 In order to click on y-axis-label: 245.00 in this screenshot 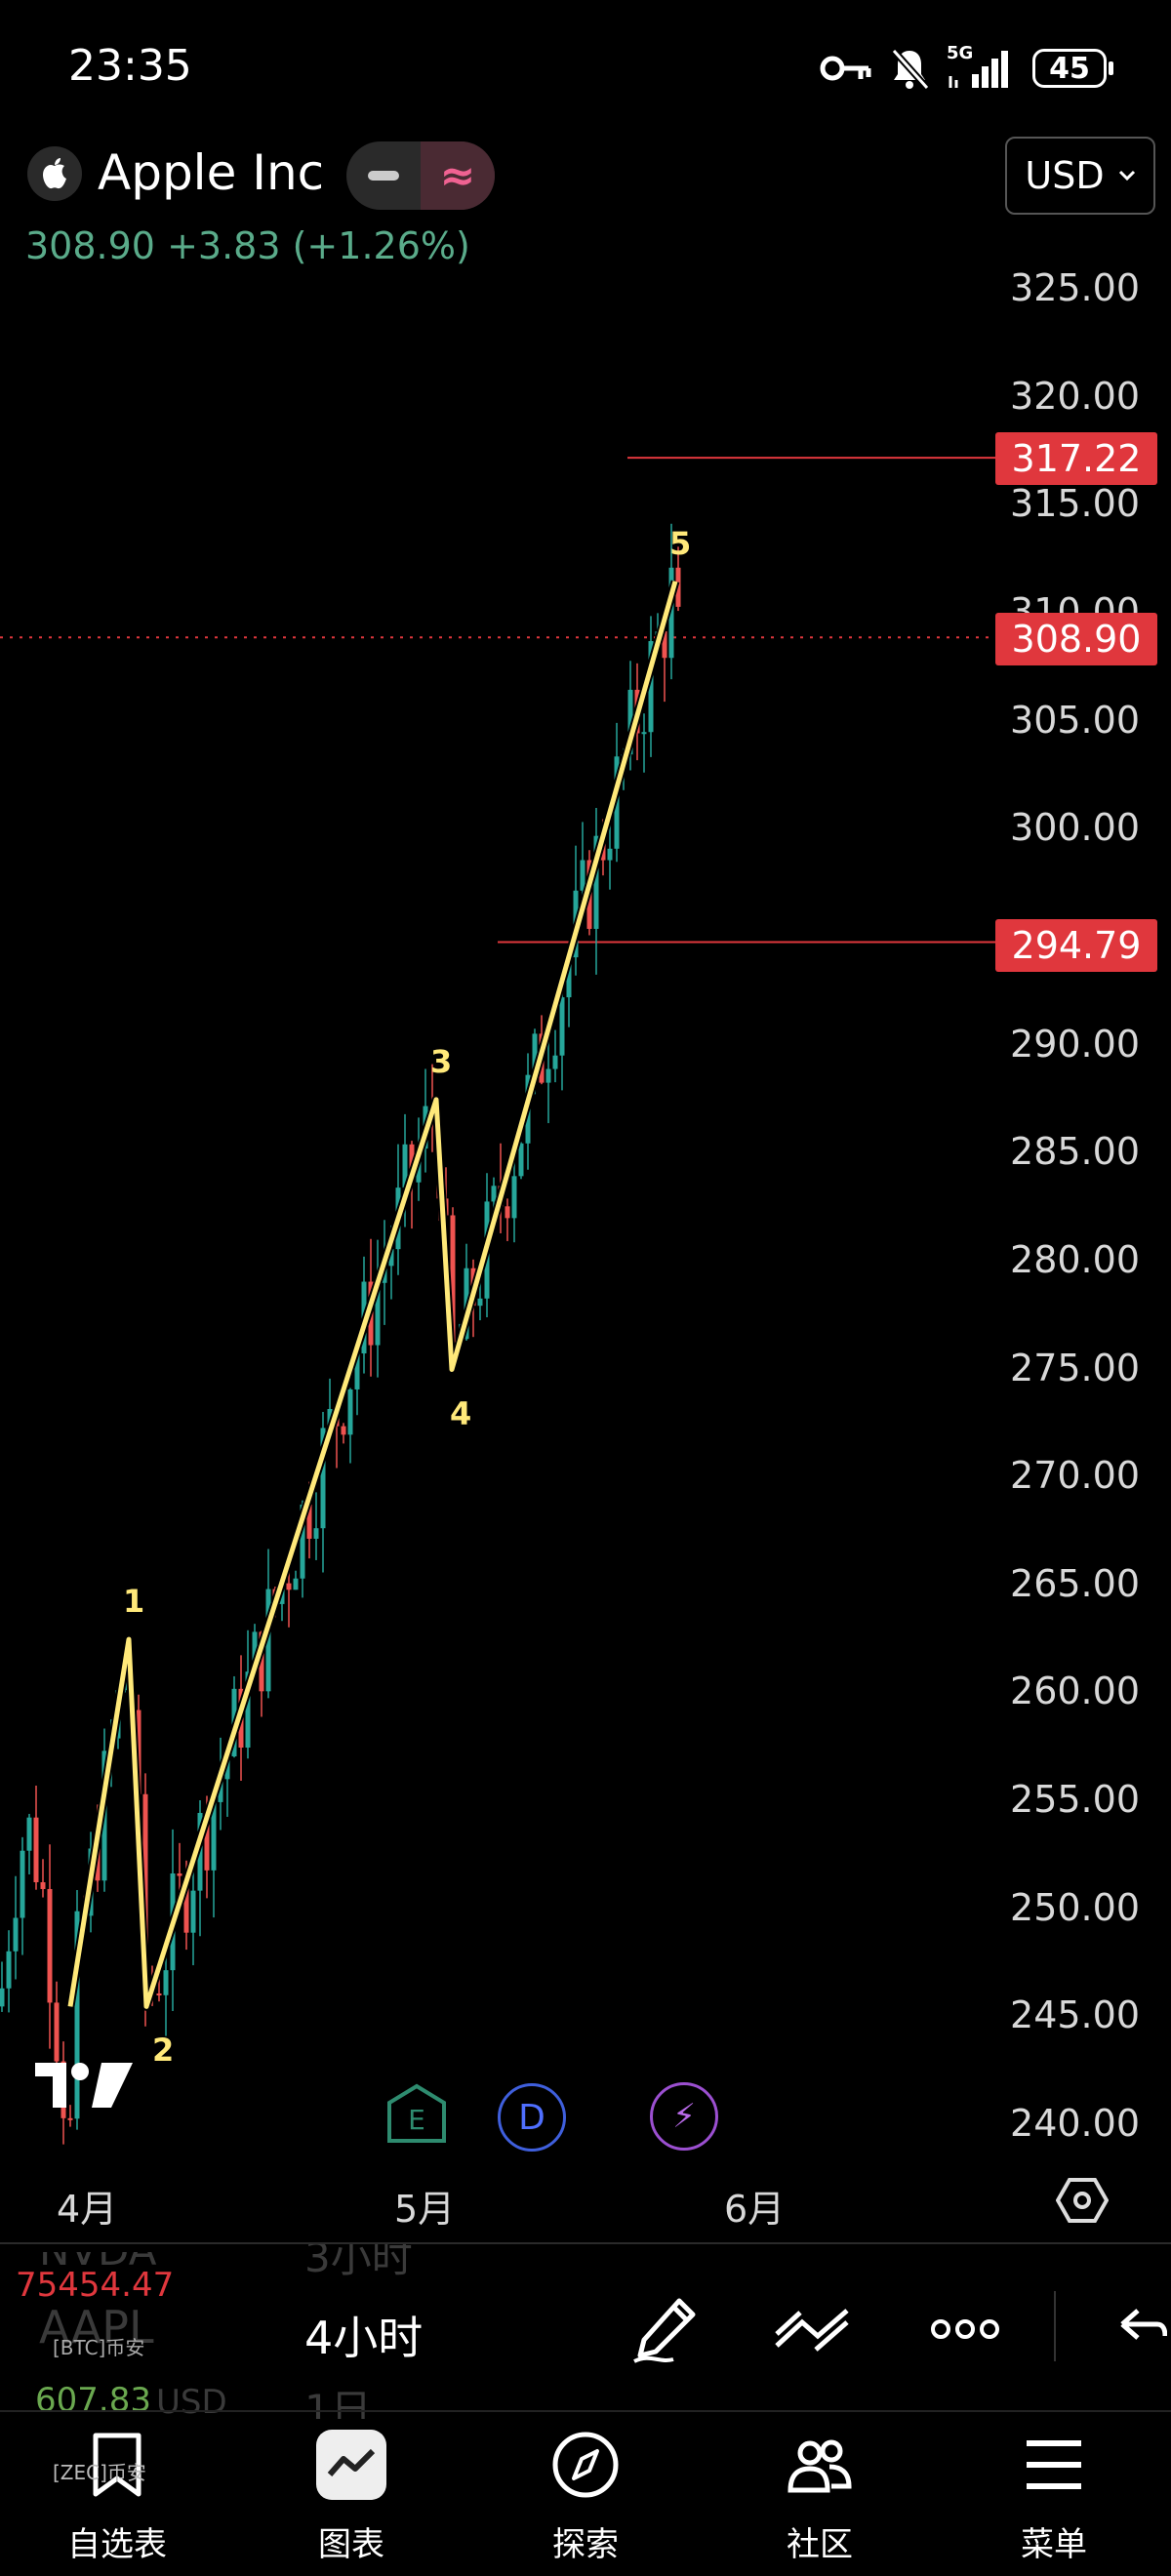, I will do `click(1075, 2015)`.